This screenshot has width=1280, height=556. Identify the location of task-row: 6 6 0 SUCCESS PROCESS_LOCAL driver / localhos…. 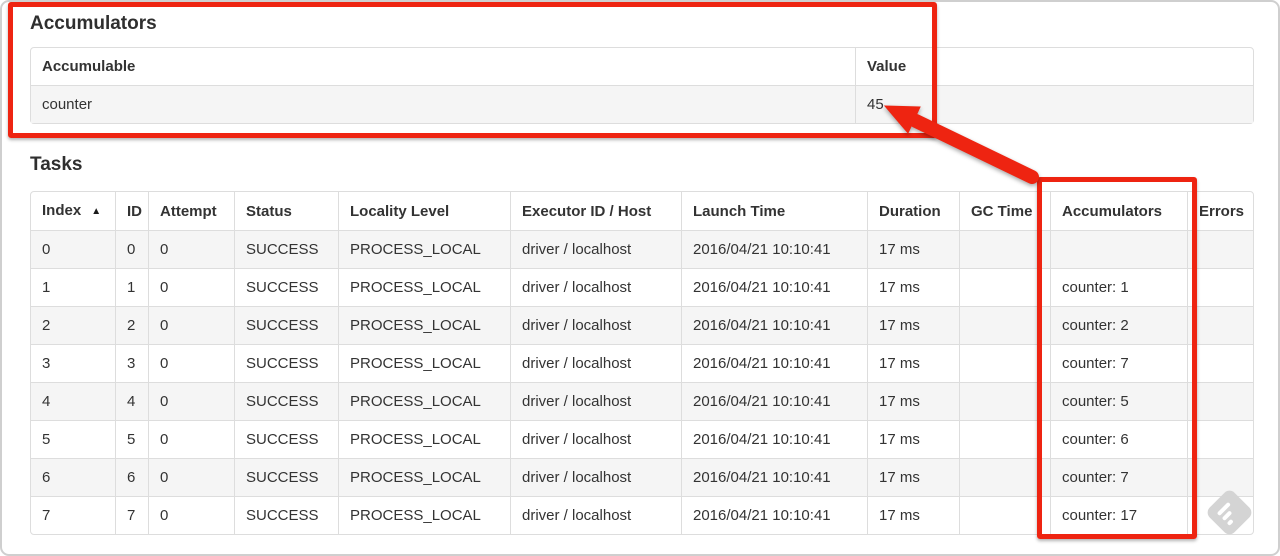
(642, 477).